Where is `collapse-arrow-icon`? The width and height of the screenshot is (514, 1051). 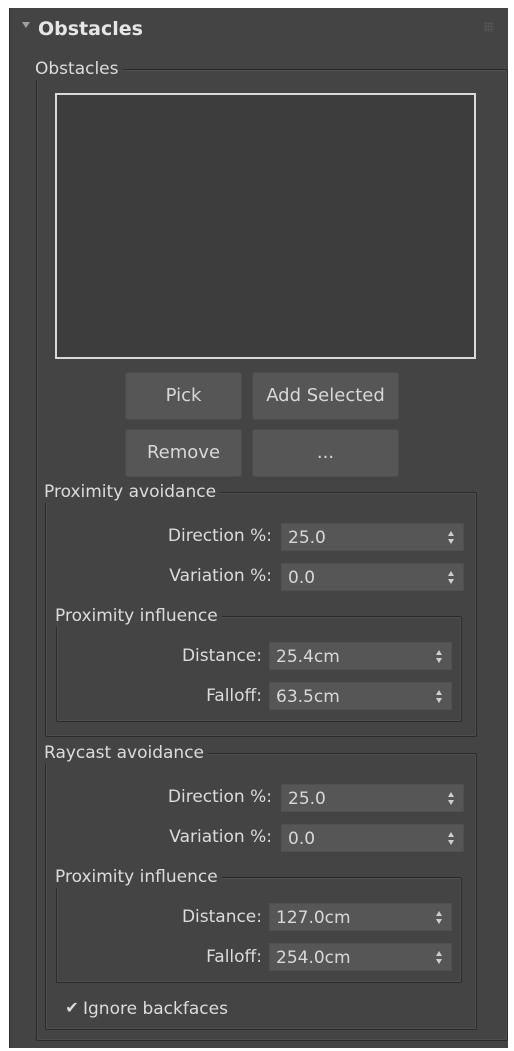 collapse-arrow-icon is located at coordinates (26, 25).